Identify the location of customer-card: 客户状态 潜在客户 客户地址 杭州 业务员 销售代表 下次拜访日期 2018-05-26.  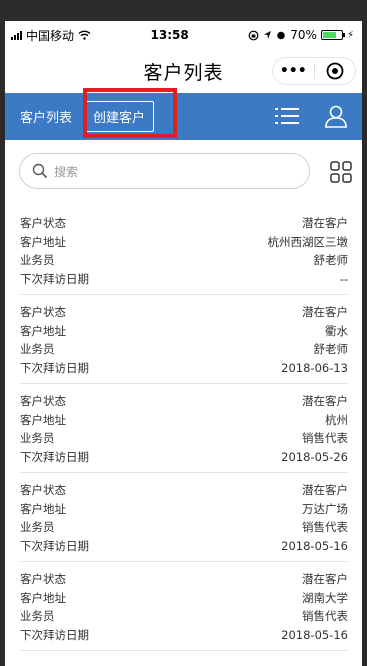
(184, 428).